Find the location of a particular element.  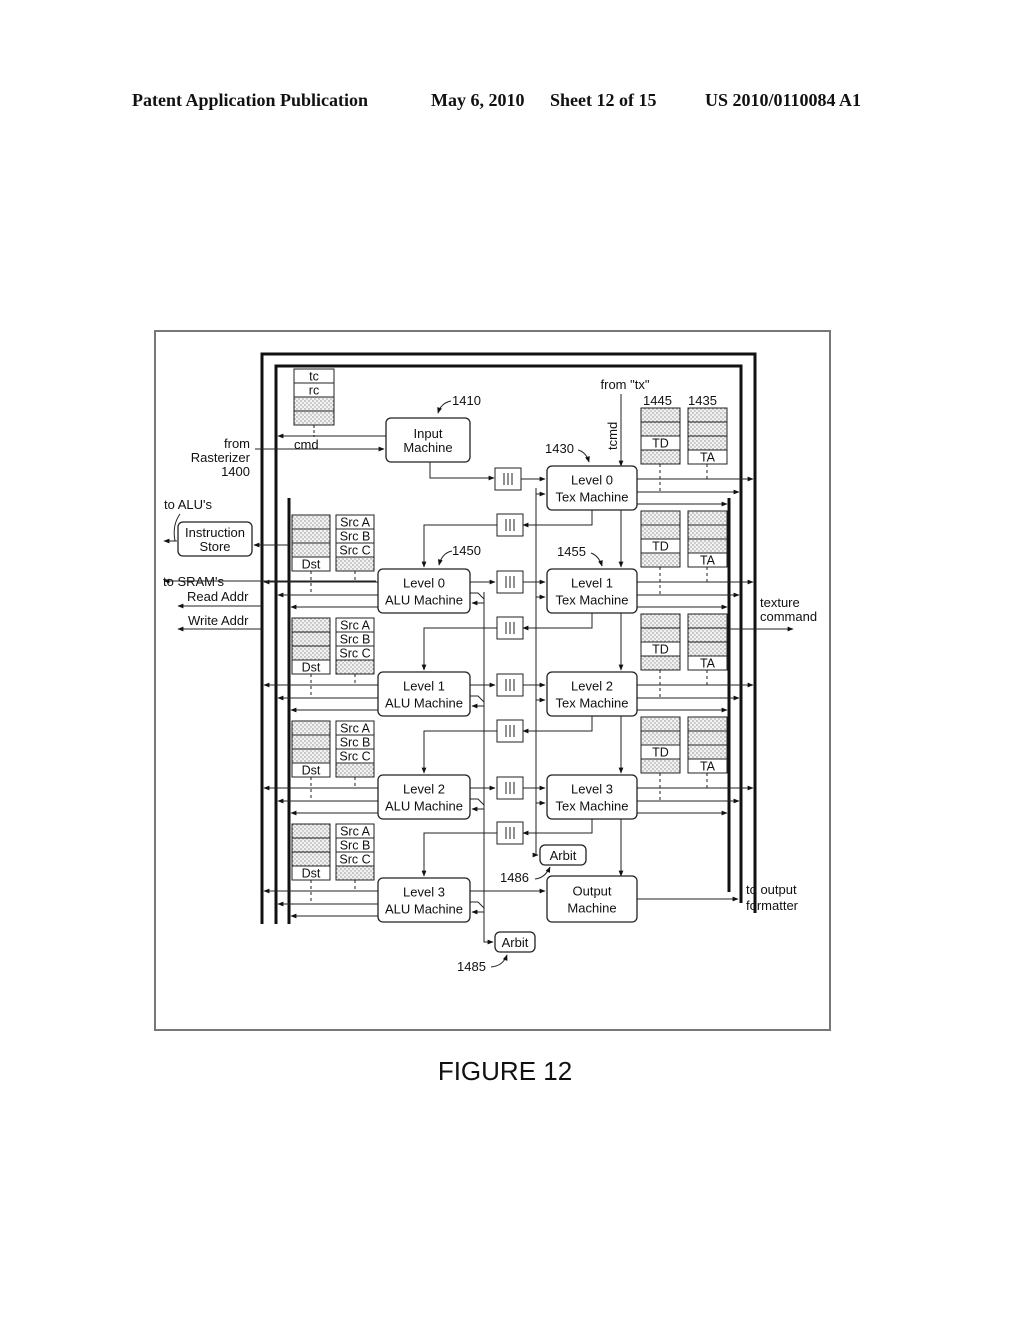

tex-machine-level-3-label: Level 3 is located at coordinates (592, 789).